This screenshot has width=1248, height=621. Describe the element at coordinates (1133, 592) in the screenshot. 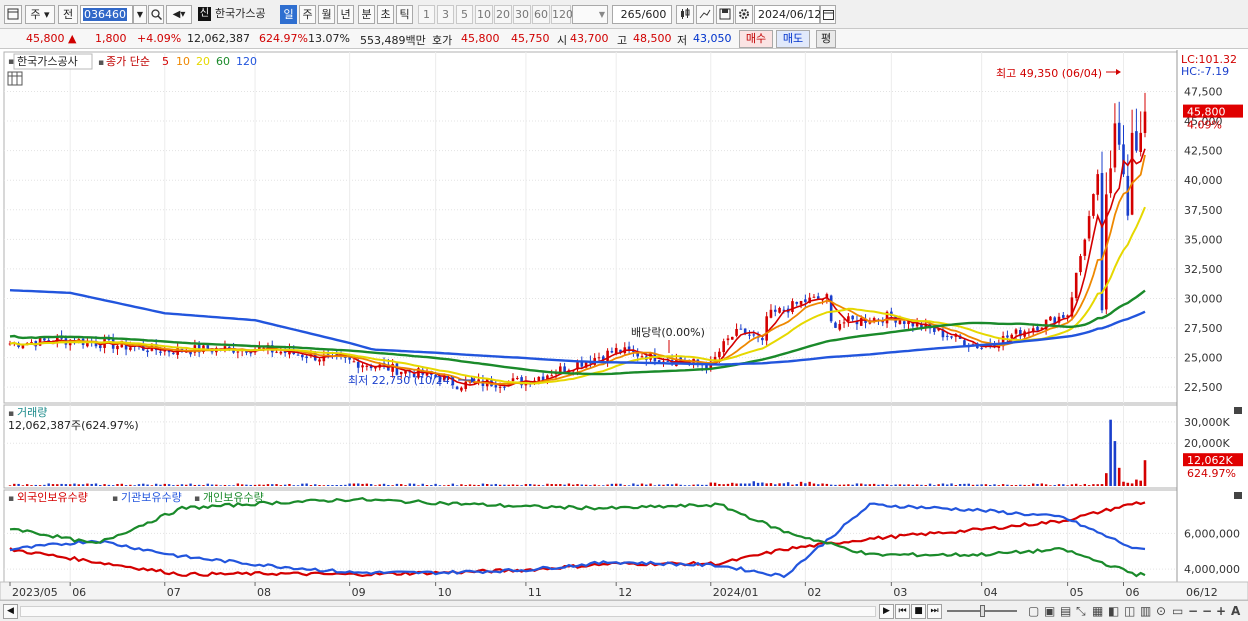

I see `x-axis-label: 06` at that location.